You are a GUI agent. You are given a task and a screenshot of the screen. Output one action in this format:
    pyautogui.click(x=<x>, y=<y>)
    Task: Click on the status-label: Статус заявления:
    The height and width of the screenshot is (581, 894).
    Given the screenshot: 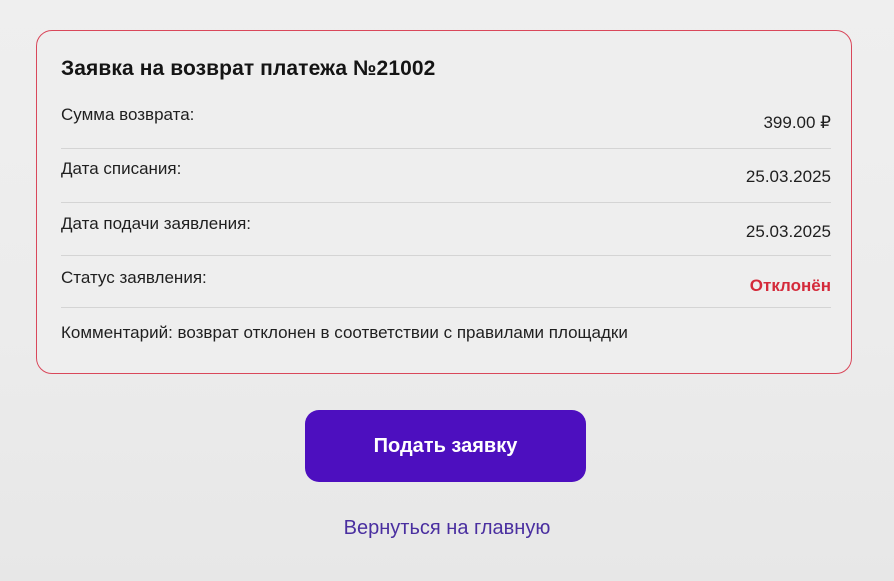 What is the action you would take?
    pyautogui.click(x=134, y=277)
    